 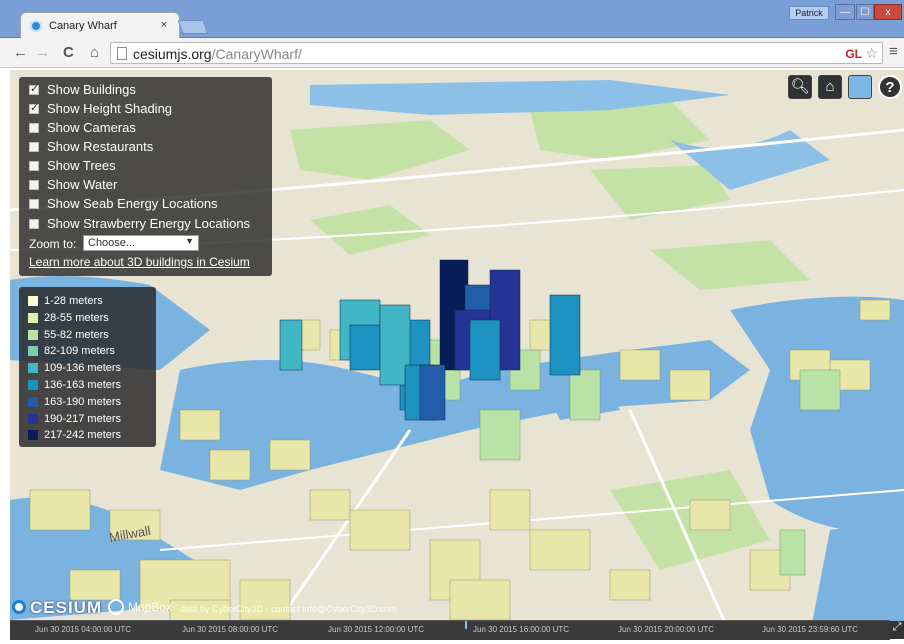 What do you see at coordinates (76, 317) in the screenshot?
I see `legend-label: 28-55 meters` at bounding box center [76, 317].